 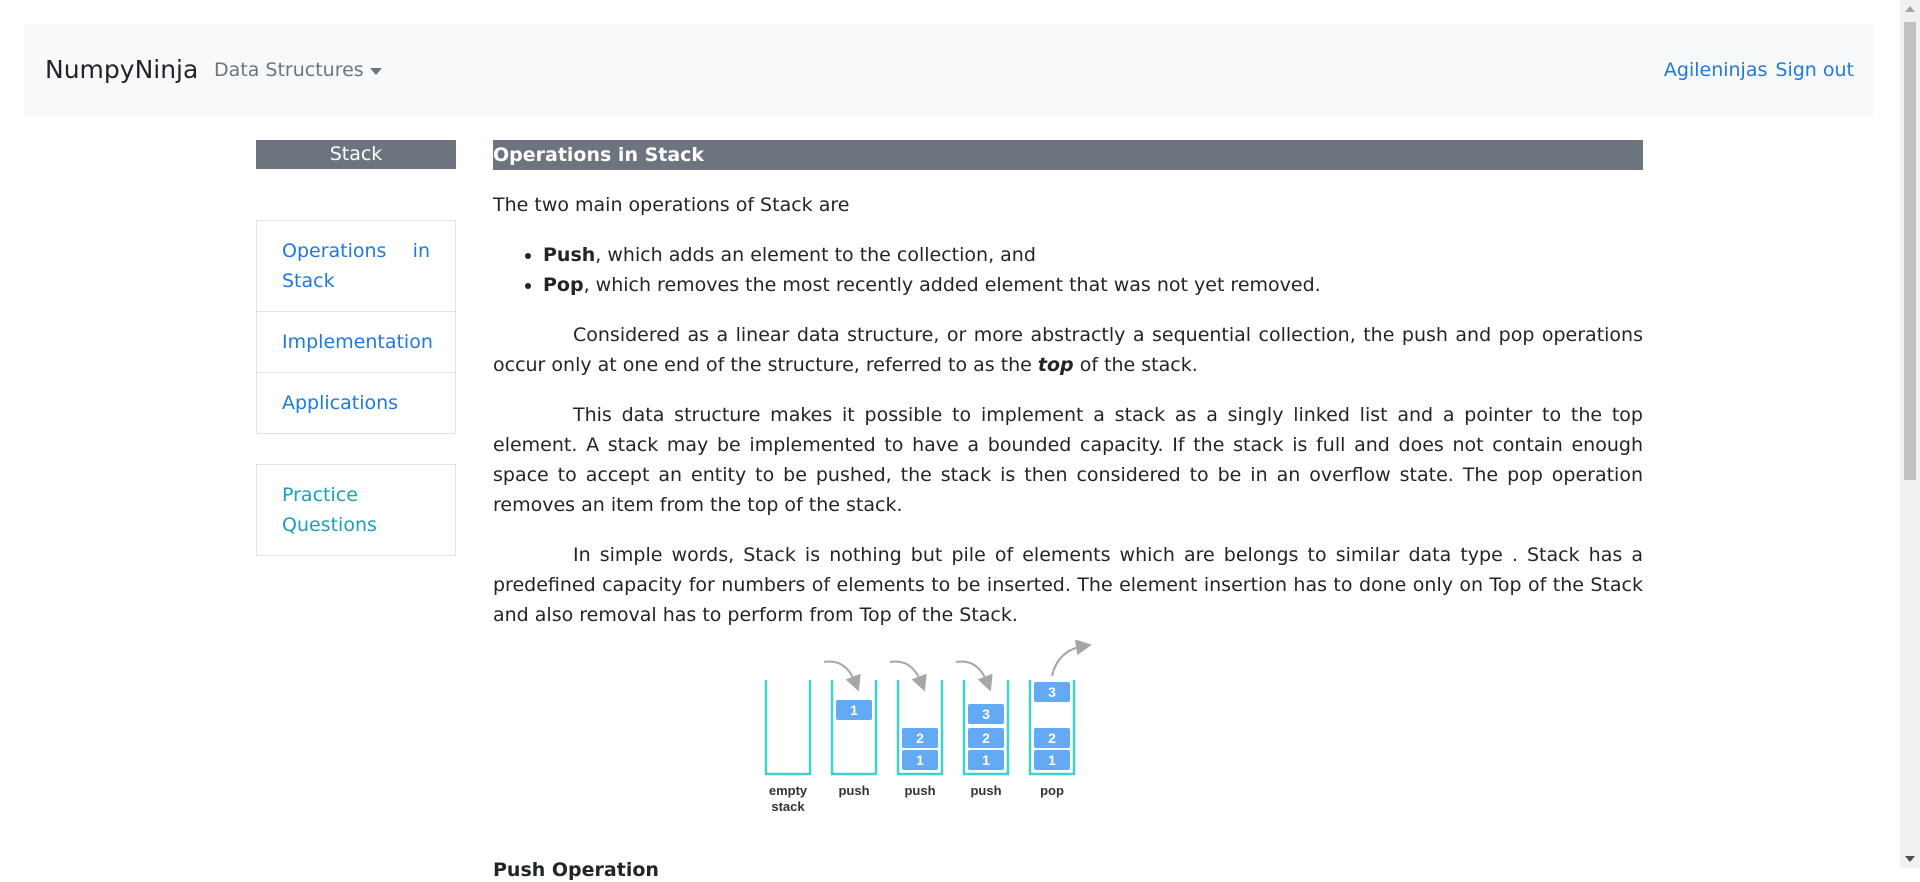 I want to click on practice-label-line1: Practice, so click(x=320, y=495).